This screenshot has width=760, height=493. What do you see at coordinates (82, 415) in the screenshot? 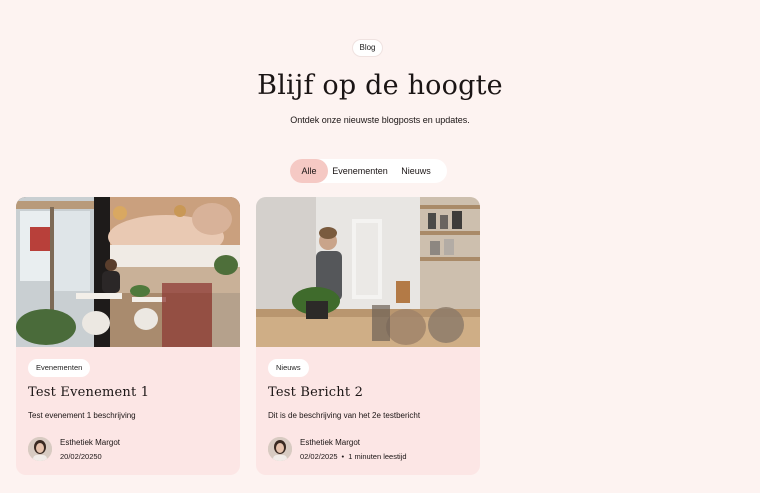
I see `post-description: Test evenement 1 beschrijving` at bounding box center [82, 415].